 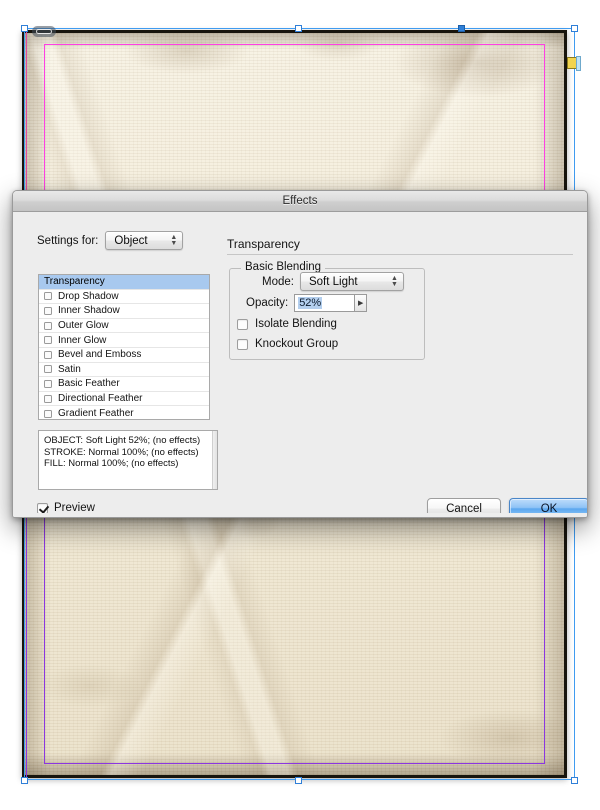 What do you see at coordinates (300, 515) in the screenshot?
I see `dialog-footer-strip` at bounding box center [300, 515].